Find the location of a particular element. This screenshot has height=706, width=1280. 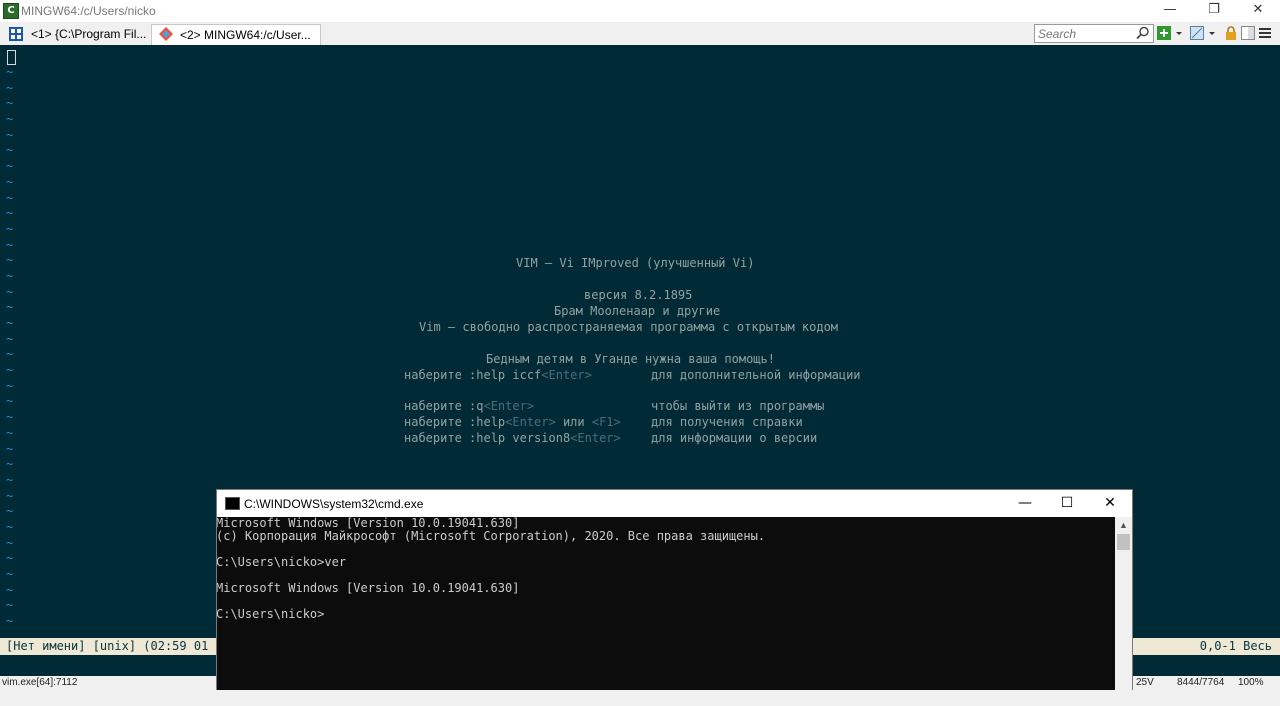

version-key: <Enter> is located at coordinates (595, 438).